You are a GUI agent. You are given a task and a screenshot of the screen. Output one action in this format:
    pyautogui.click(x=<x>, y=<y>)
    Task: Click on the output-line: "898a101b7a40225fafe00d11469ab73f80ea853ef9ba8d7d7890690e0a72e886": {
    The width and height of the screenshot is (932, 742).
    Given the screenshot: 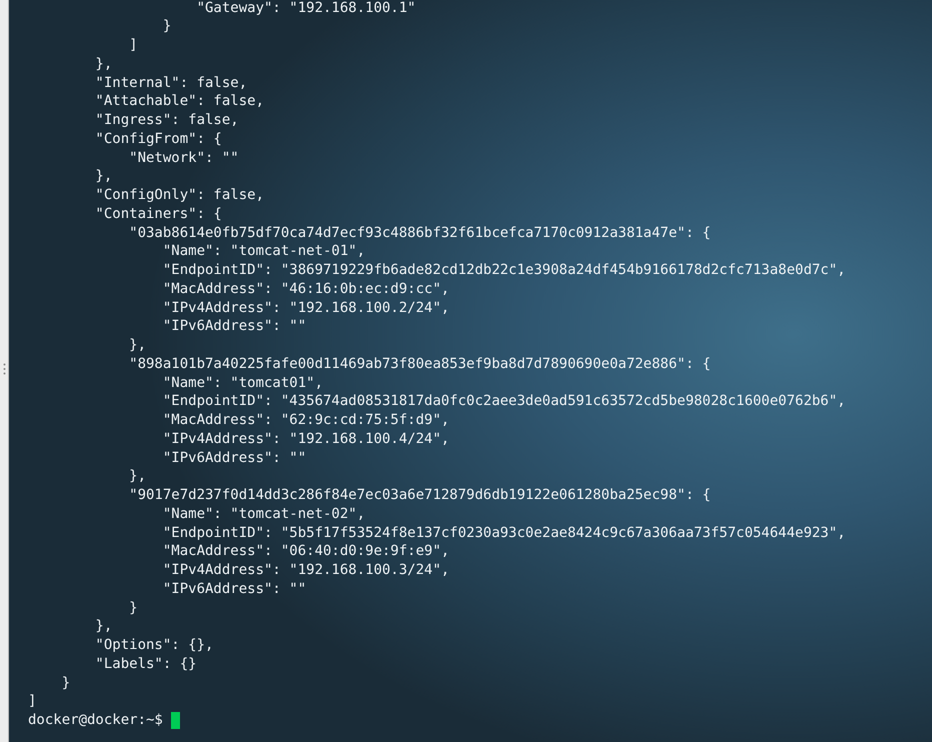 What is the action you would take?
    pyautogui.click(x=419, y=364)
    